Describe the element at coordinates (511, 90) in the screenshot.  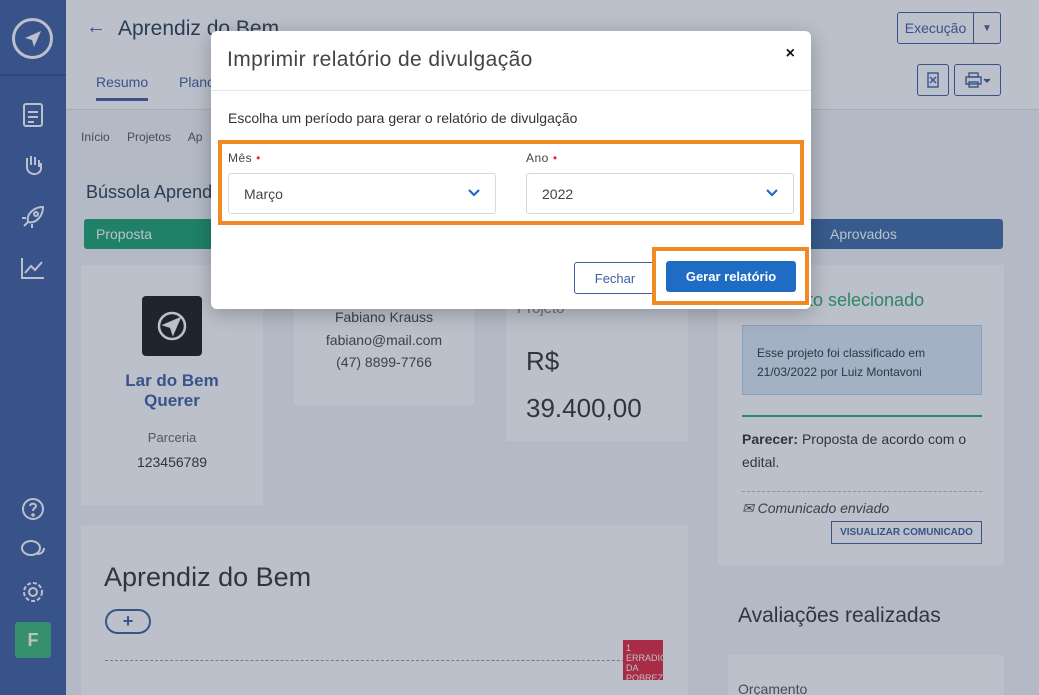
I see `divider` at that location.